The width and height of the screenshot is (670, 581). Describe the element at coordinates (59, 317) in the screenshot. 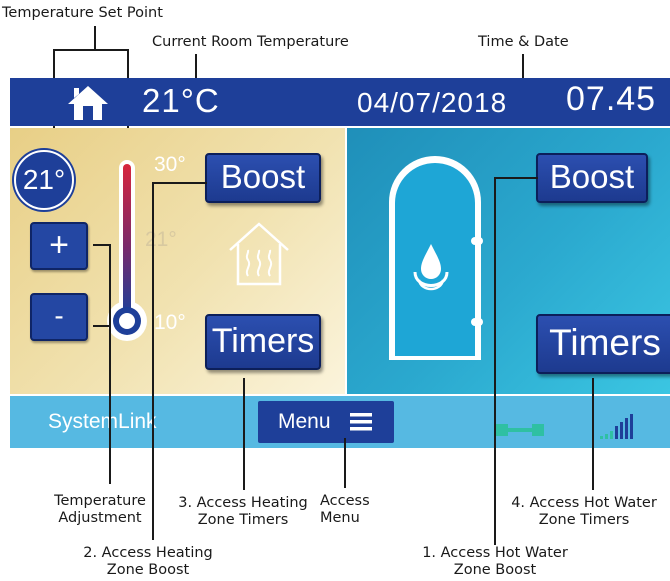

I see `decrease-temperature-button: -` at that location.